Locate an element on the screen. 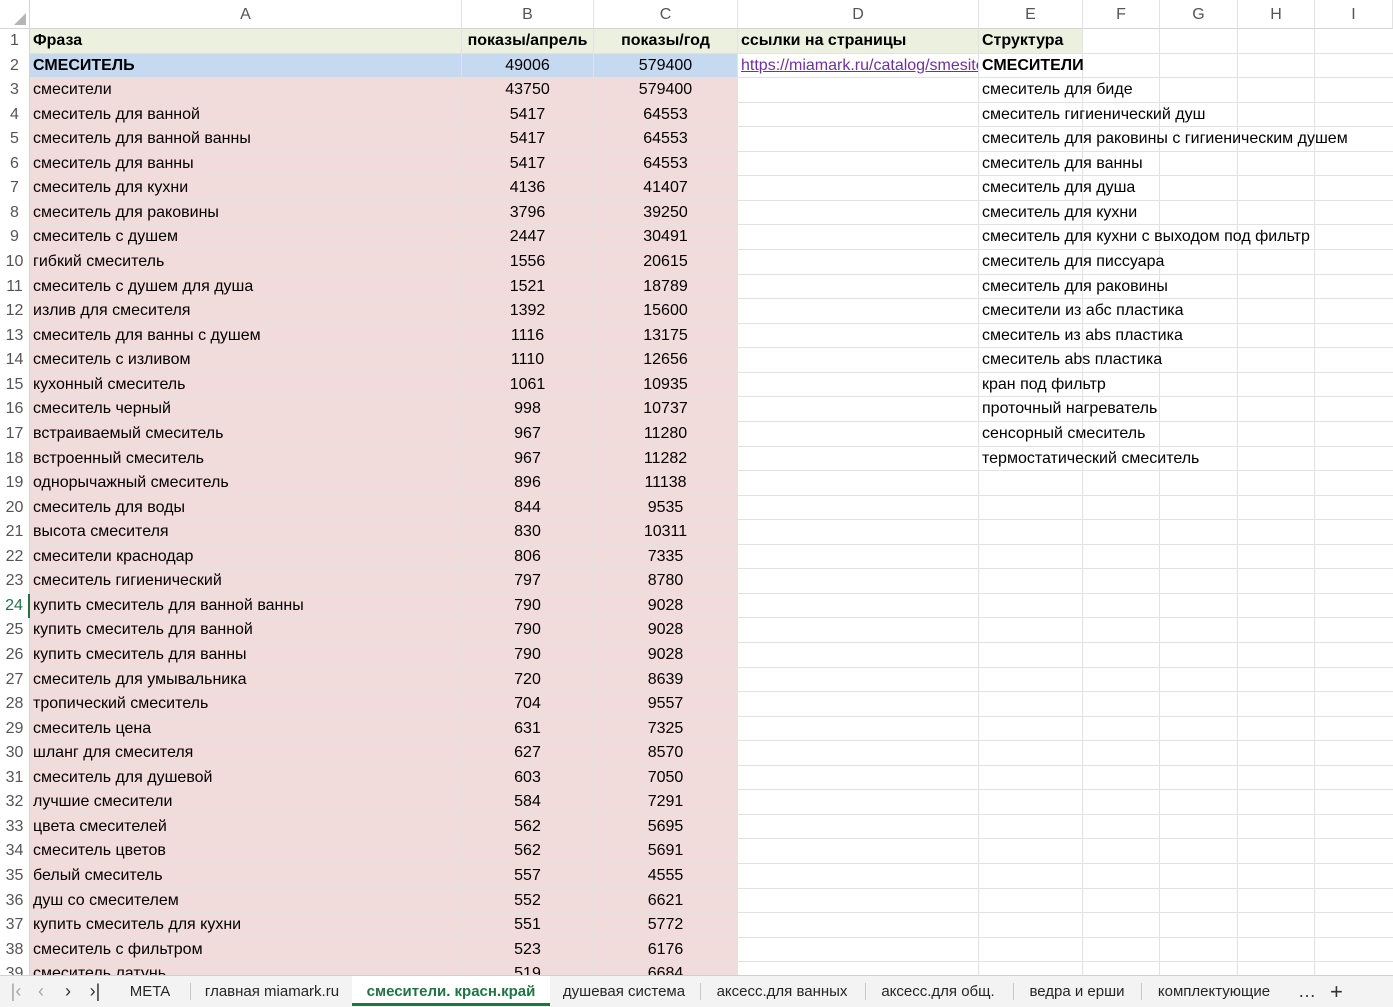  phrase-cell: встроенный смеситель is located at coordinates (246, 459).